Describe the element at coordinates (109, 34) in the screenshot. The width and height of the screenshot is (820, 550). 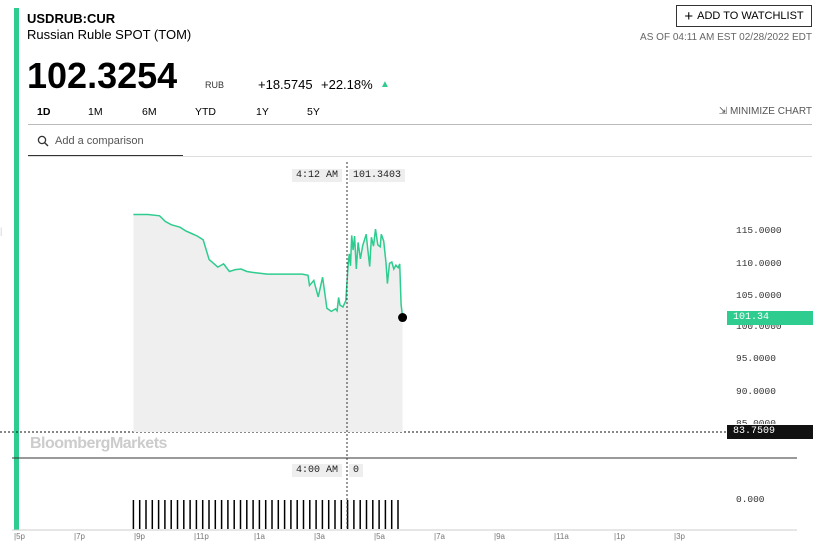
I see `security-name: Russian Ruble SPOT (TOM)` at that location.